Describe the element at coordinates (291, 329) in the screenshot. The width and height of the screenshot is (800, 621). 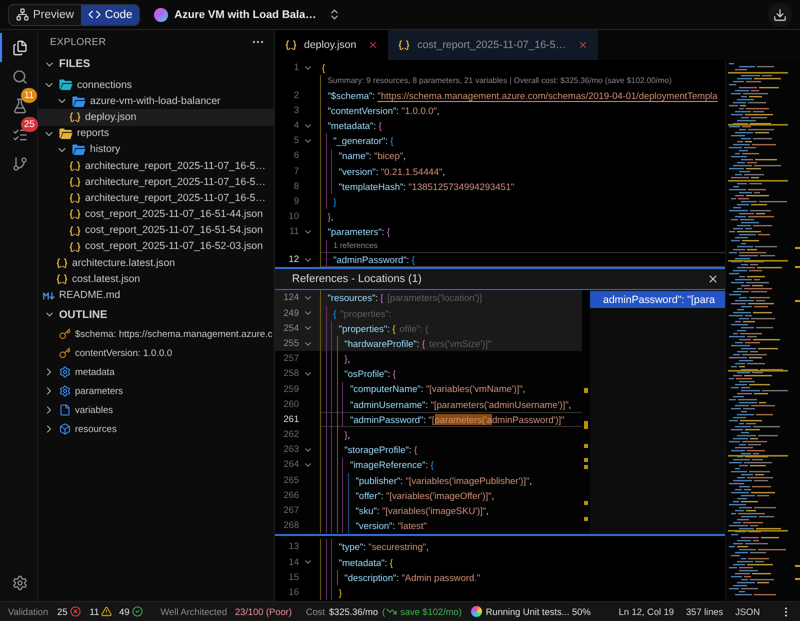
I see `line-number: 254` at that location.